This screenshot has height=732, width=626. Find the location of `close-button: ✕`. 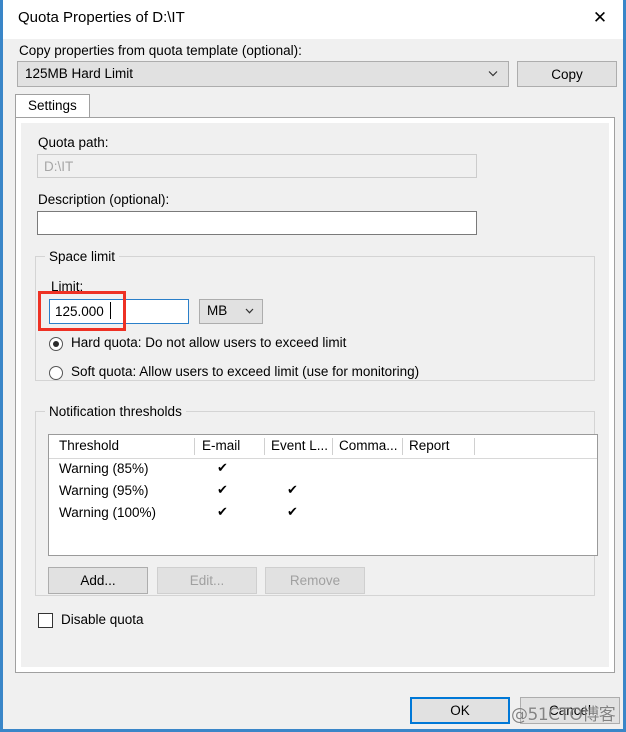

close-button: ✕ is located at coordinates (600, 18).